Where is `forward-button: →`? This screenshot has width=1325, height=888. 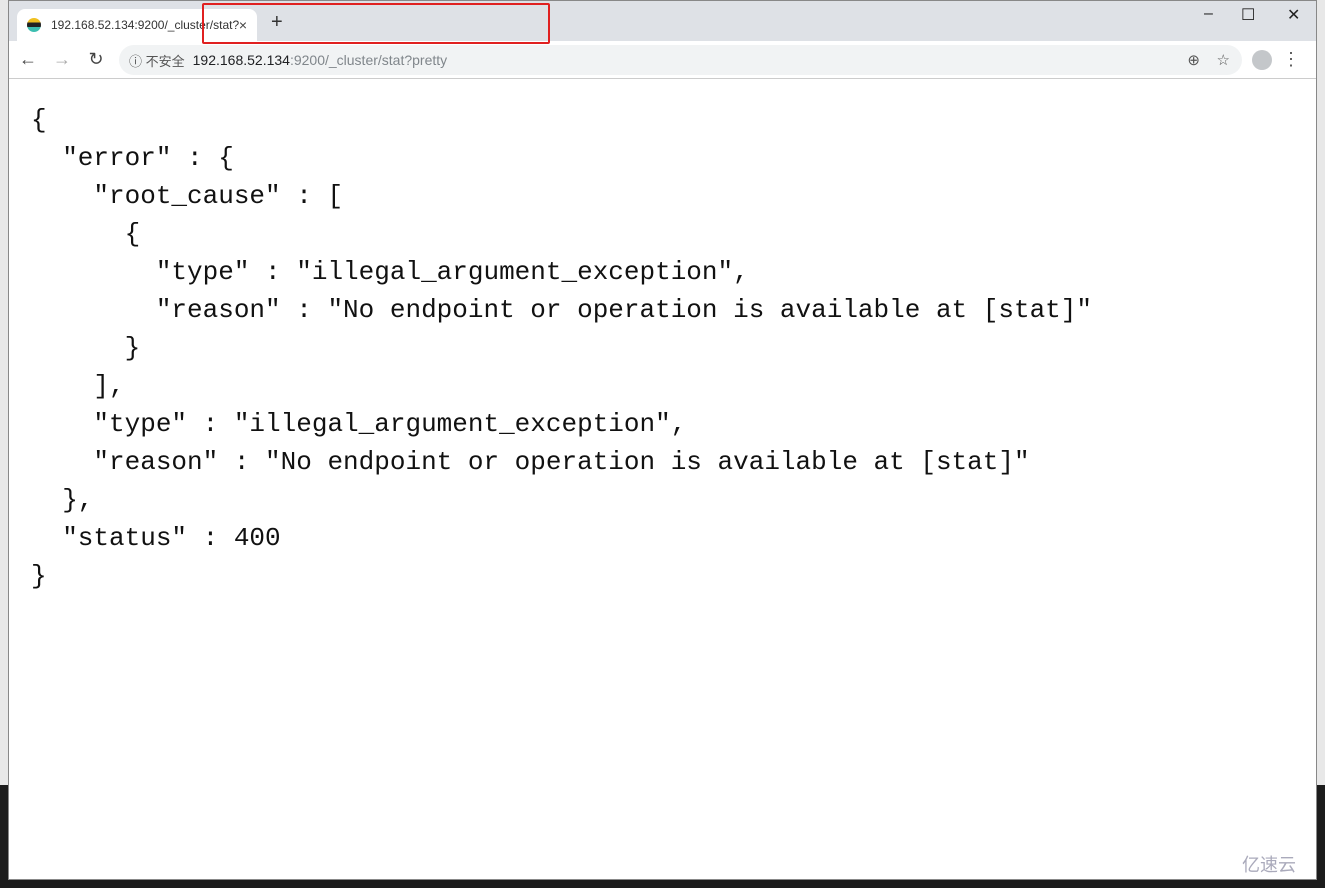 forward-button: → is located at coordinates (62, 59).